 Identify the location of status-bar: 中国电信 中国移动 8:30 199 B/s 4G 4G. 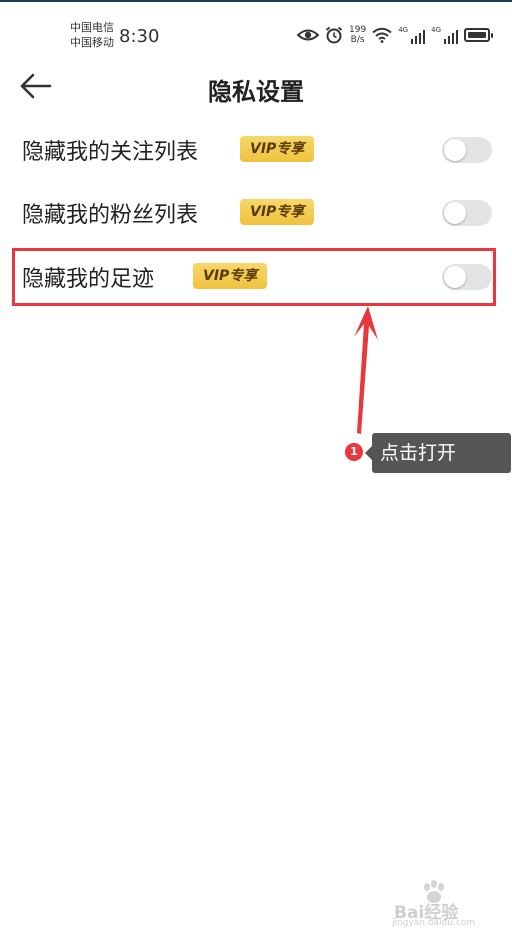
(256, 32).